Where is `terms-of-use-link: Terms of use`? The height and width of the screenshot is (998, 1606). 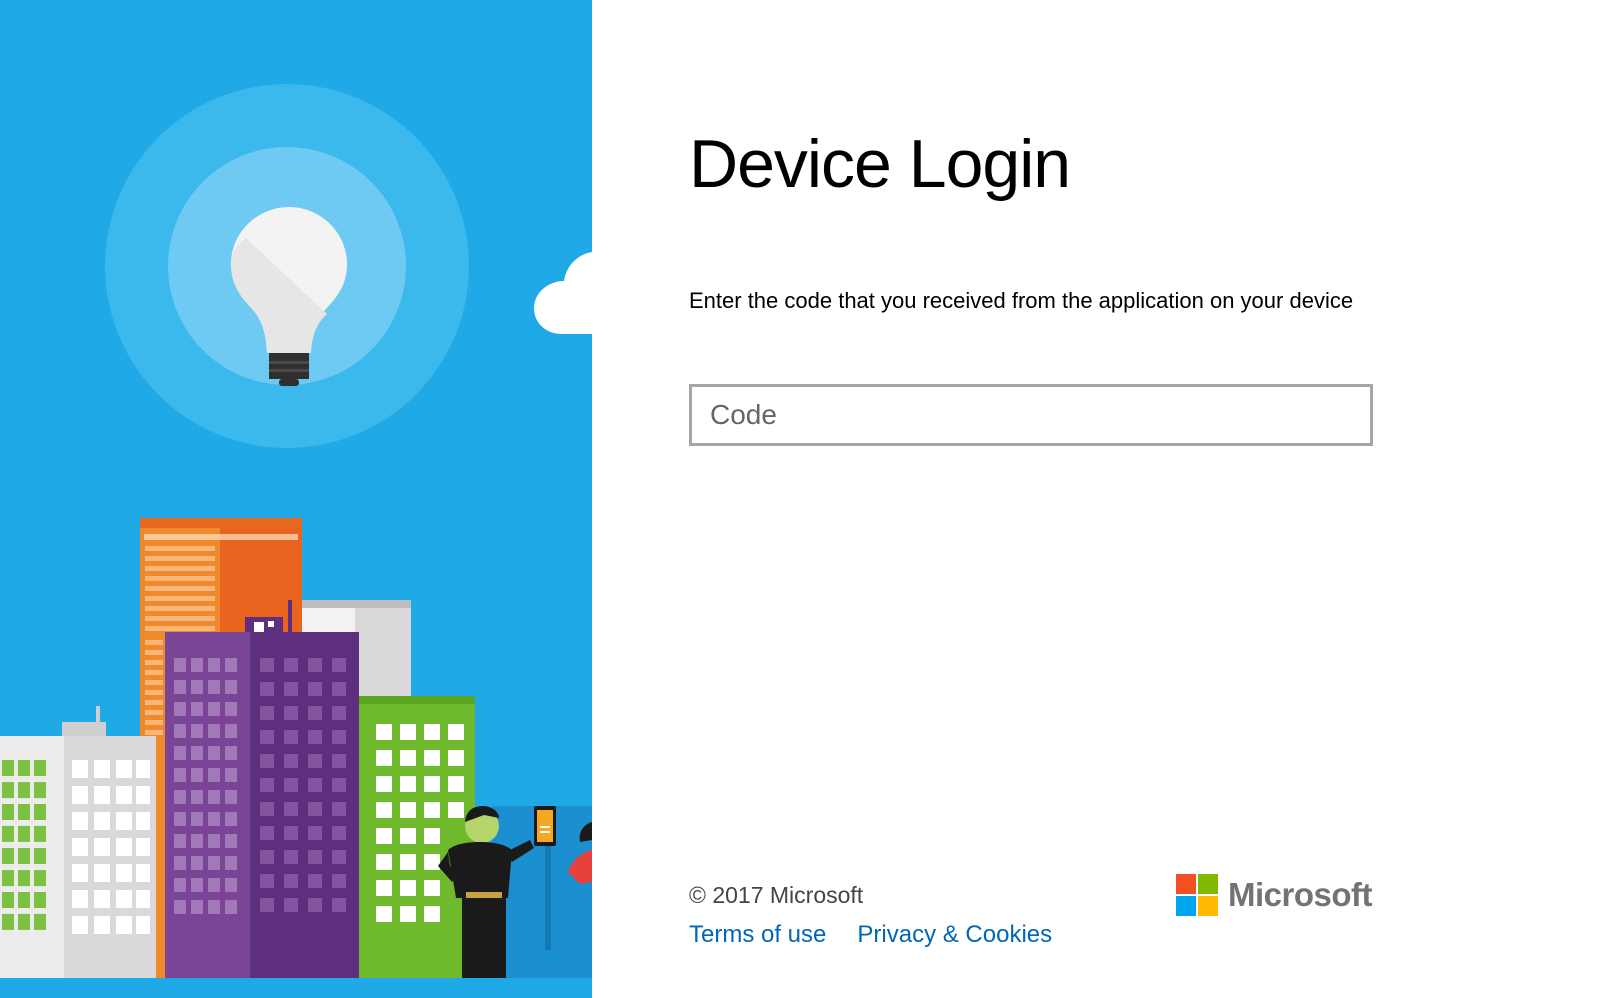
terms-of-use-link: Terms of use is located at coordinates (757, 935).